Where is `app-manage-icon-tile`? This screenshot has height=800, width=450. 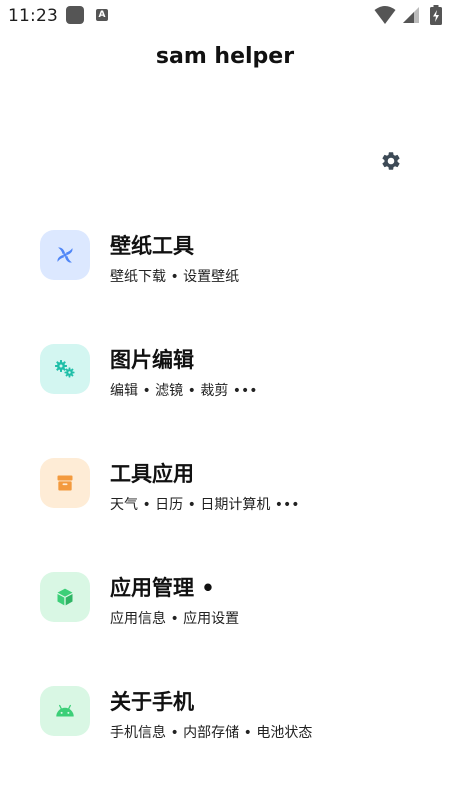
app-manage-icon-tile is located at coordinates (65, 597).